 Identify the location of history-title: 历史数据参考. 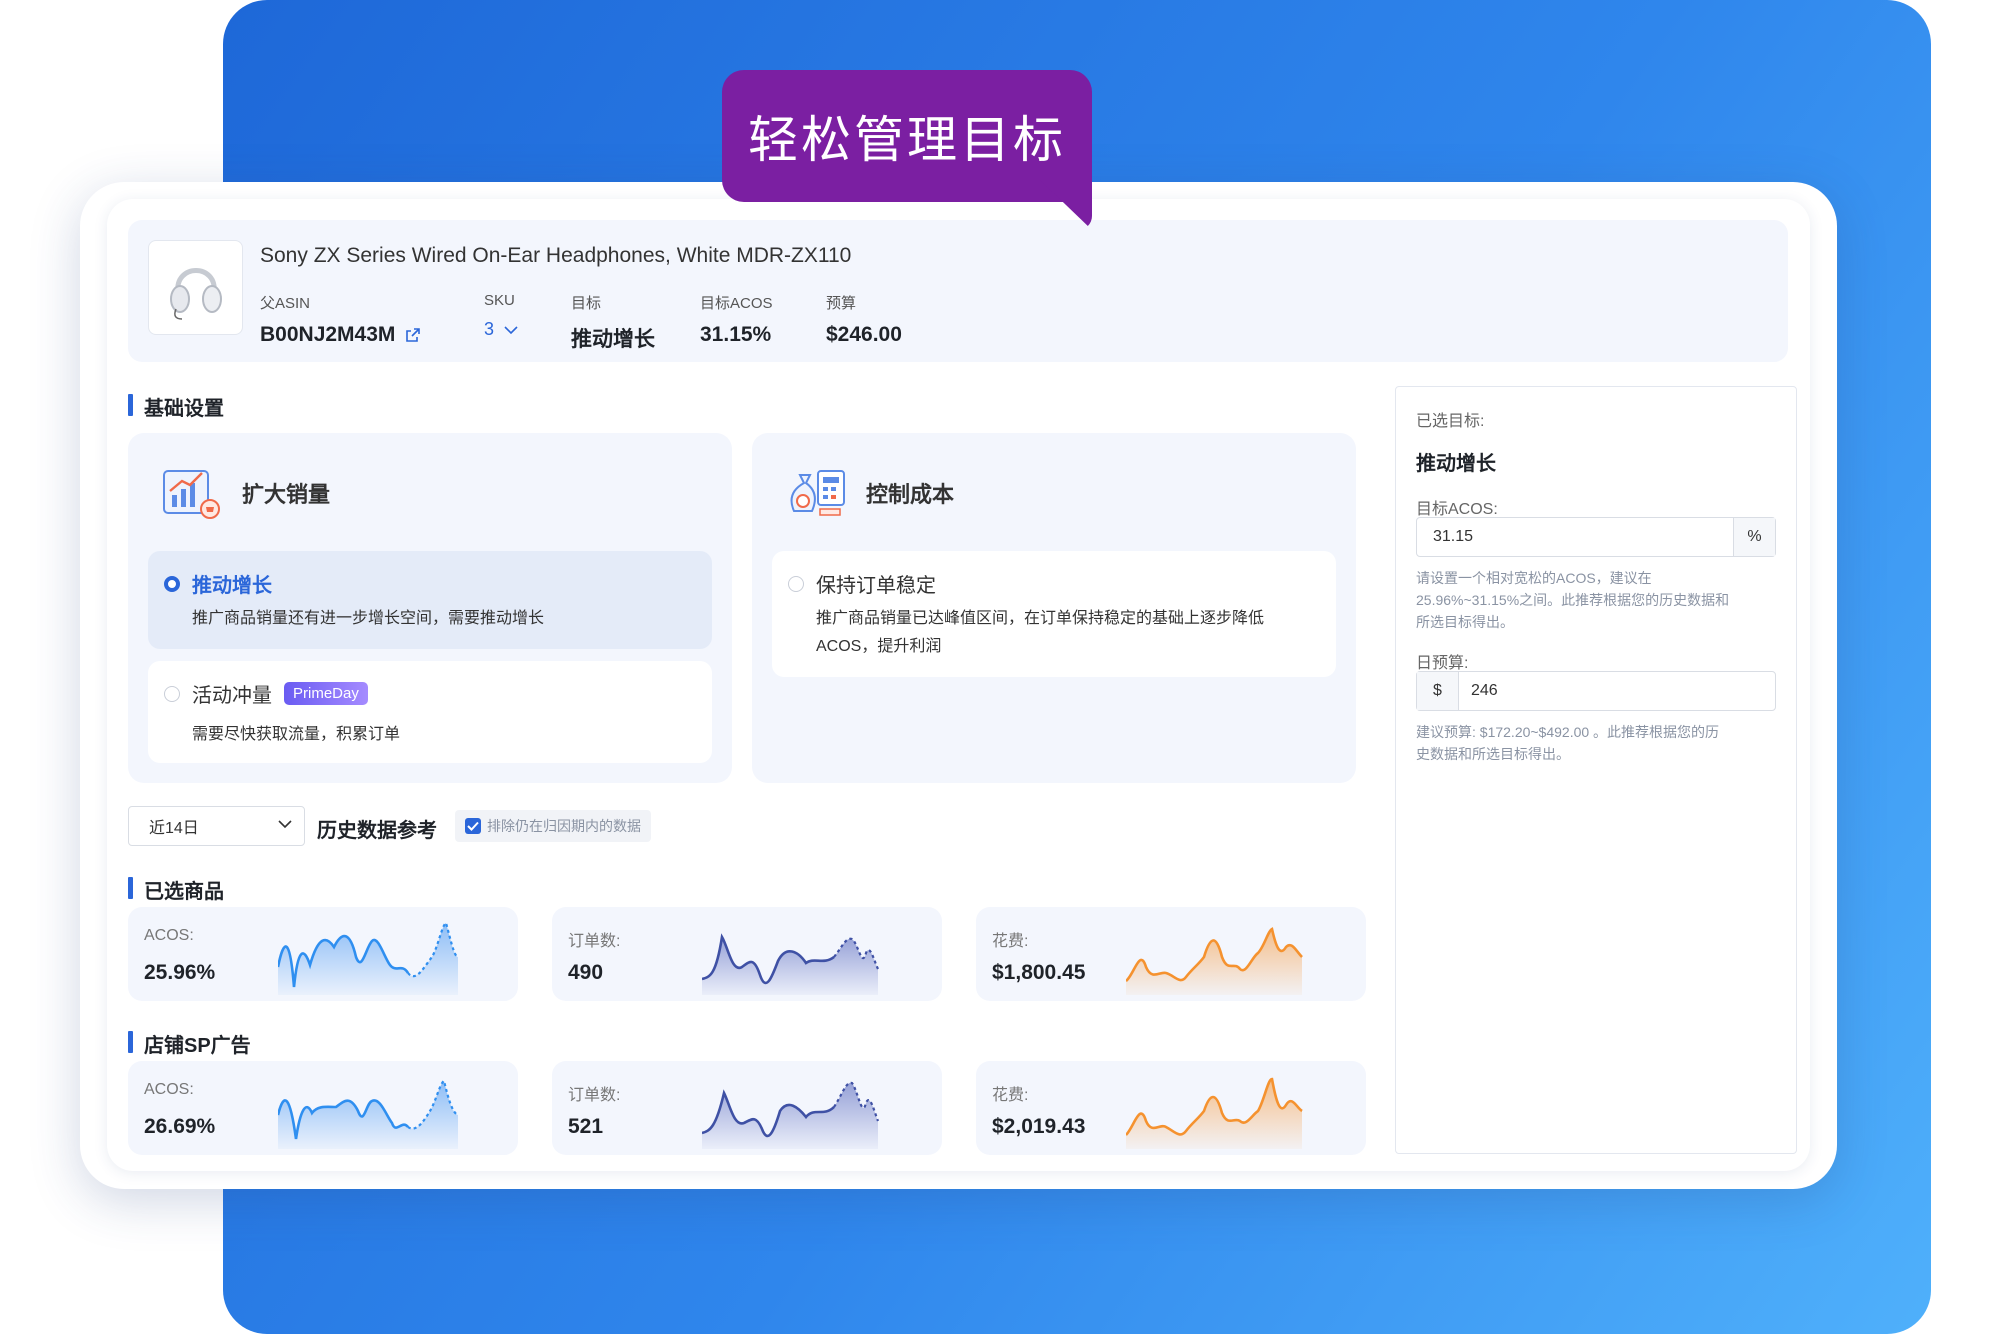
(377, 831).